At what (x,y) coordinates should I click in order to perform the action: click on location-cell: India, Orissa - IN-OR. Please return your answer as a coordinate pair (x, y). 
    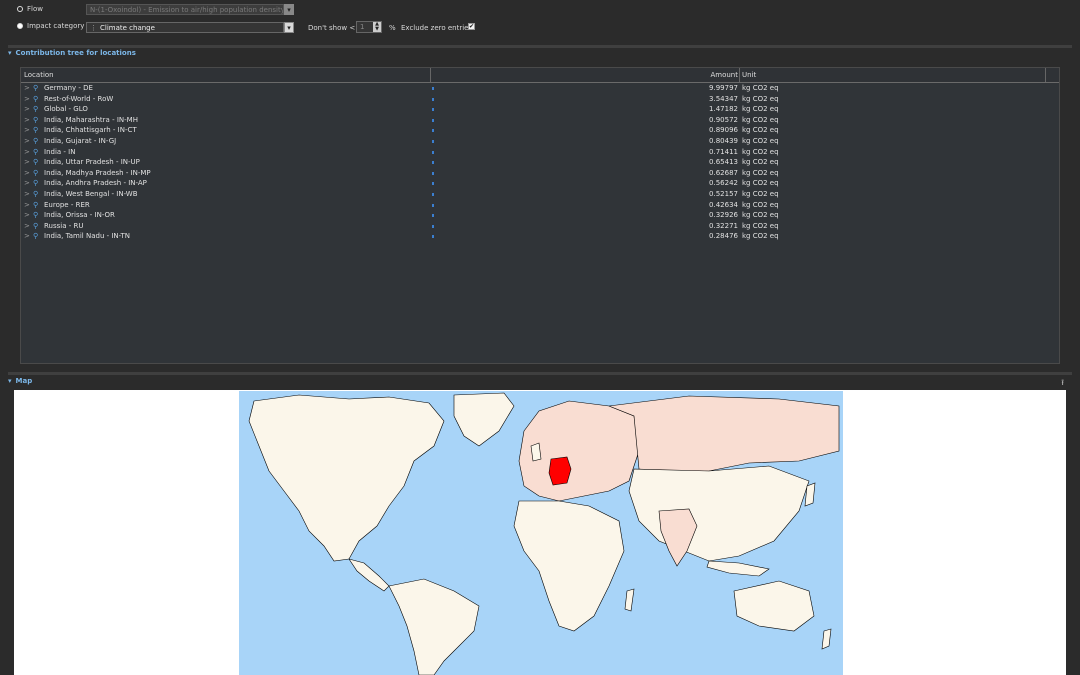
    Looking at the image, I should click on (79, 215).